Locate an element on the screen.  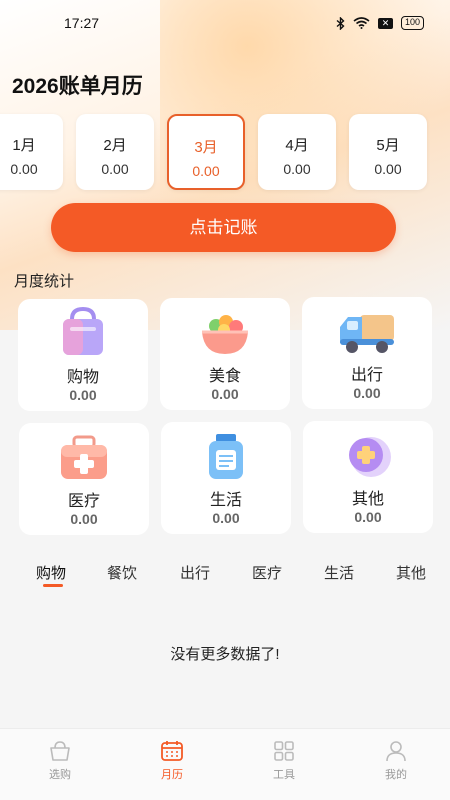
nav-item-shop: 选购 is located at coordinates (60, 764).